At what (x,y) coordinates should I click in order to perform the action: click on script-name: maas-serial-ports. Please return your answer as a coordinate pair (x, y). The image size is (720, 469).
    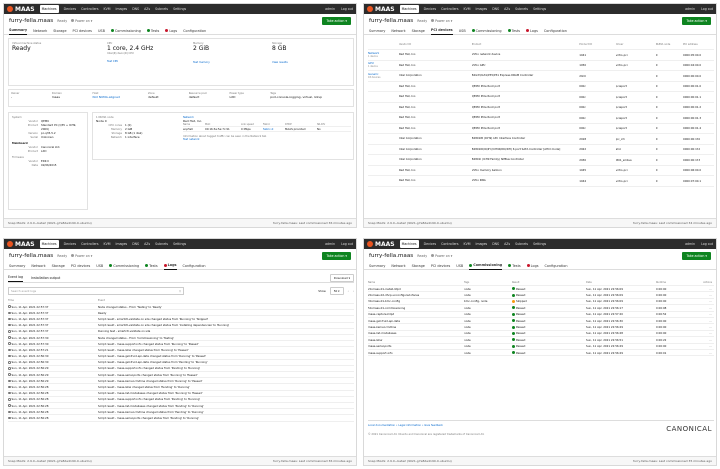
    Looking at the image, I should click on (416, 346).